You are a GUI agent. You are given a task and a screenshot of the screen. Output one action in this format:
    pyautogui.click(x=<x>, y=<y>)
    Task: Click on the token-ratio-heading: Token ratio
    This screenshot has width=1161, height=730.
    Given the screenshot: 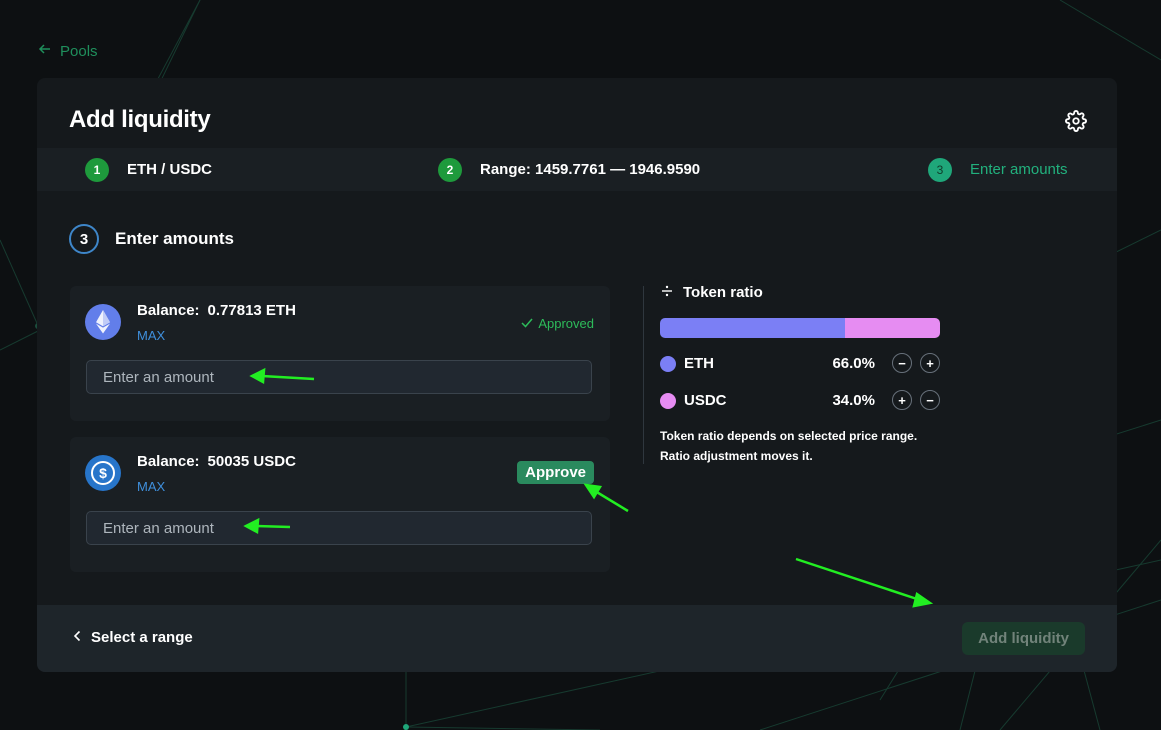 What is the action you would take?
    pyautogui.click(x=712, y=292)
    